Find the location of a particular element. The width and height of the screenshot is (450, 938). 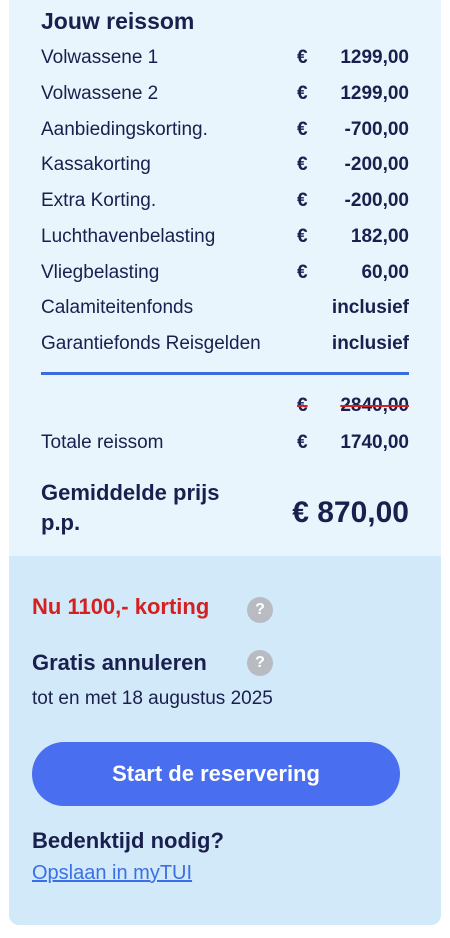

price-row-label: Vliegbelasting is located at coordinates (100, 272).